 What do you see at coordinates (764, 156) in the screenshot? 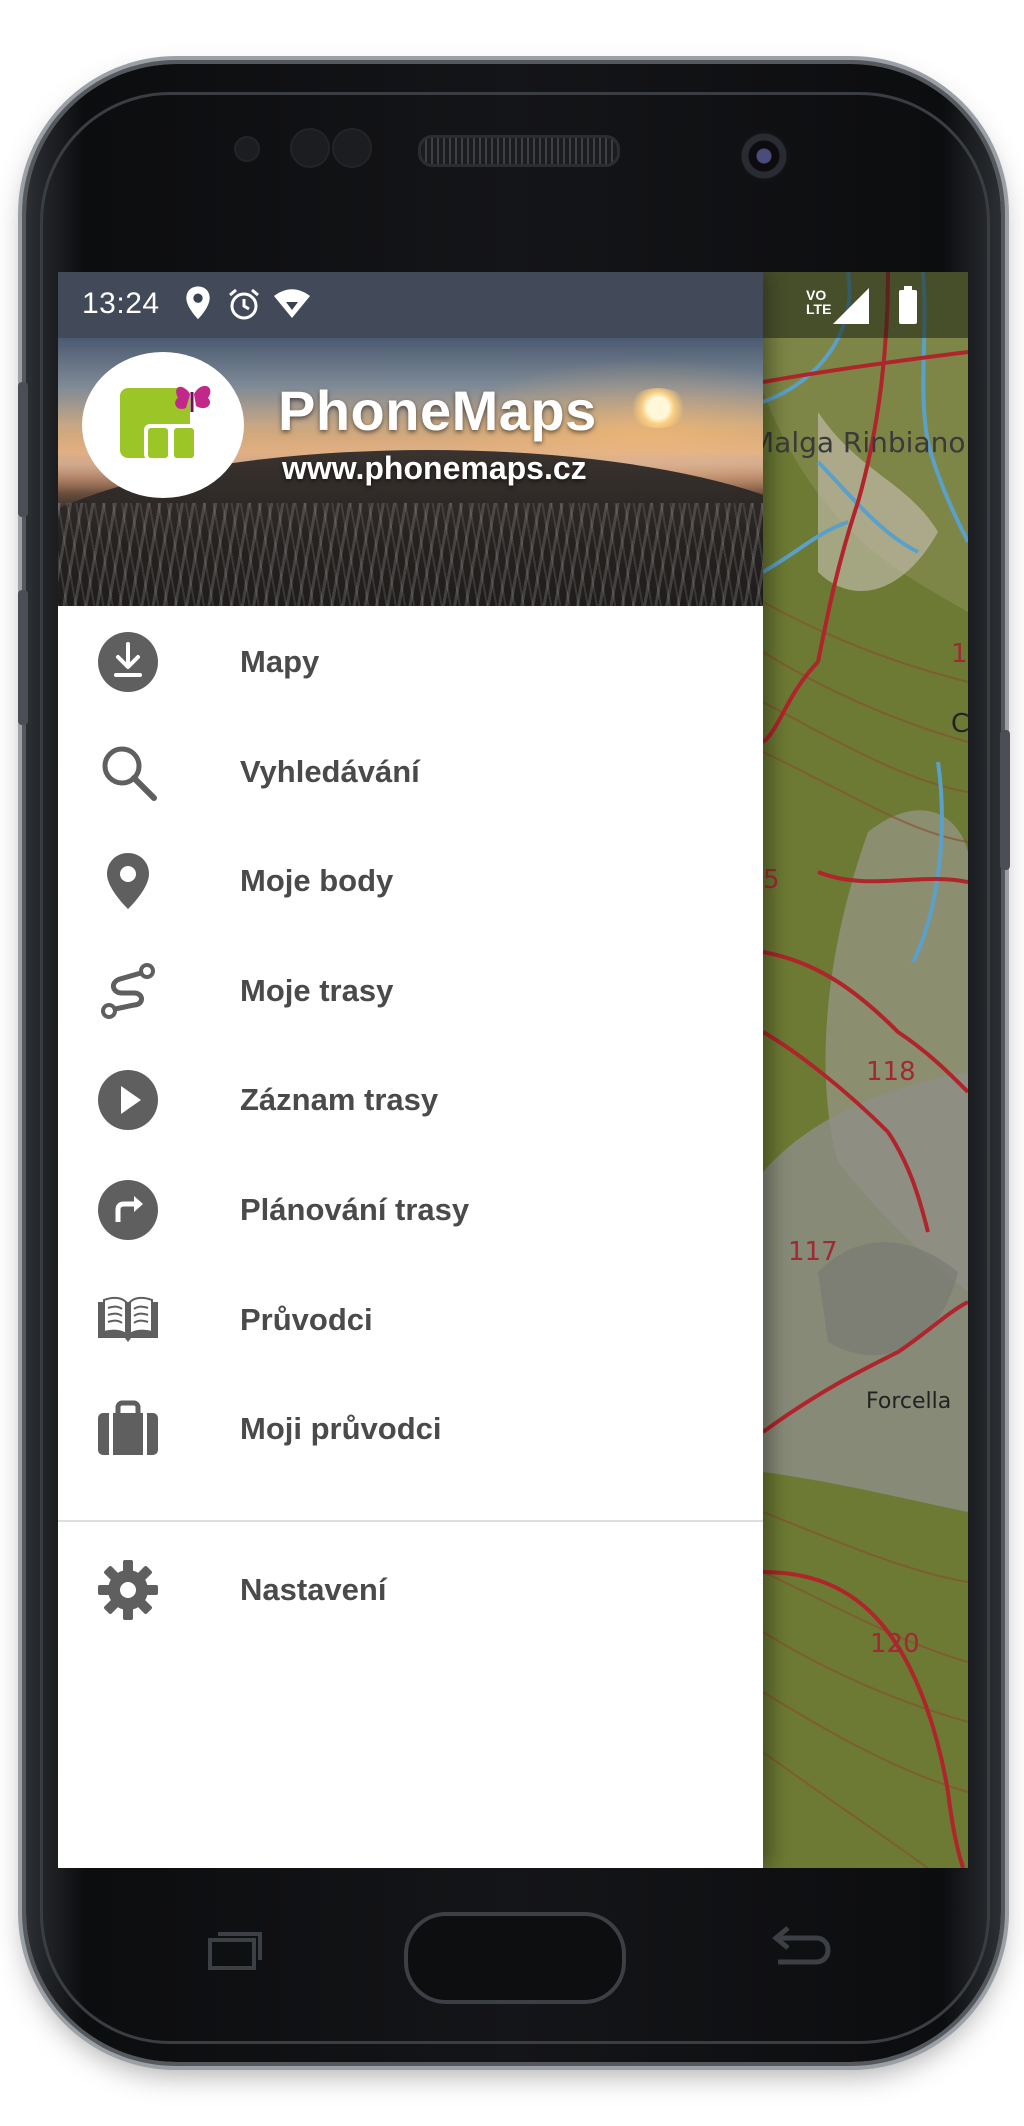
I see `front-camera` at bounding box center [764, 156].